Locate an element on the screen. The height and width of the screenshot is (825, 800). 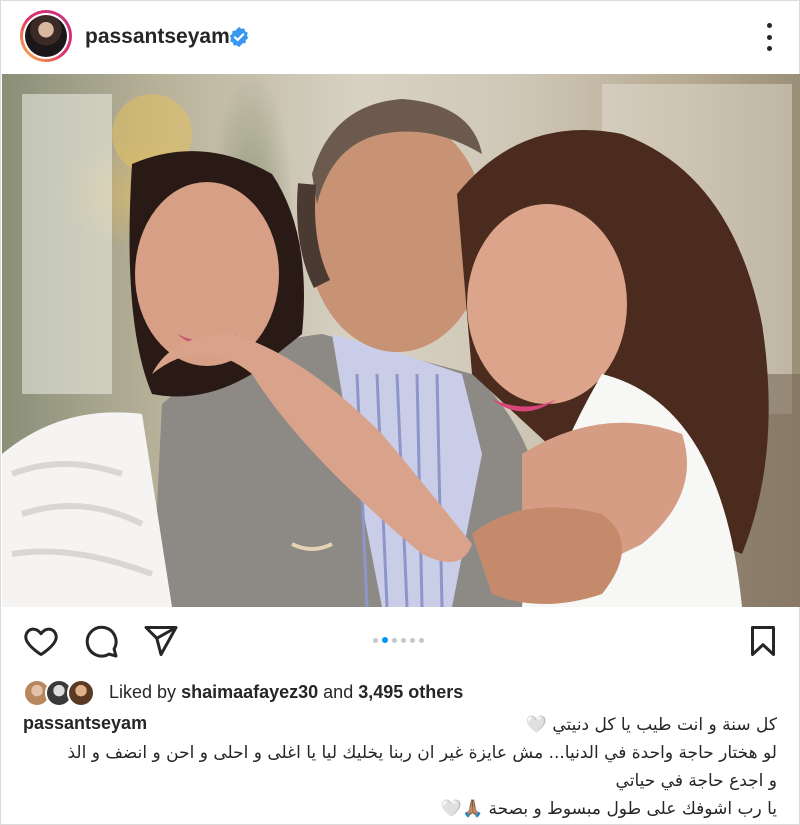
likes-conjunction: and is located at coordinates (338, 692).